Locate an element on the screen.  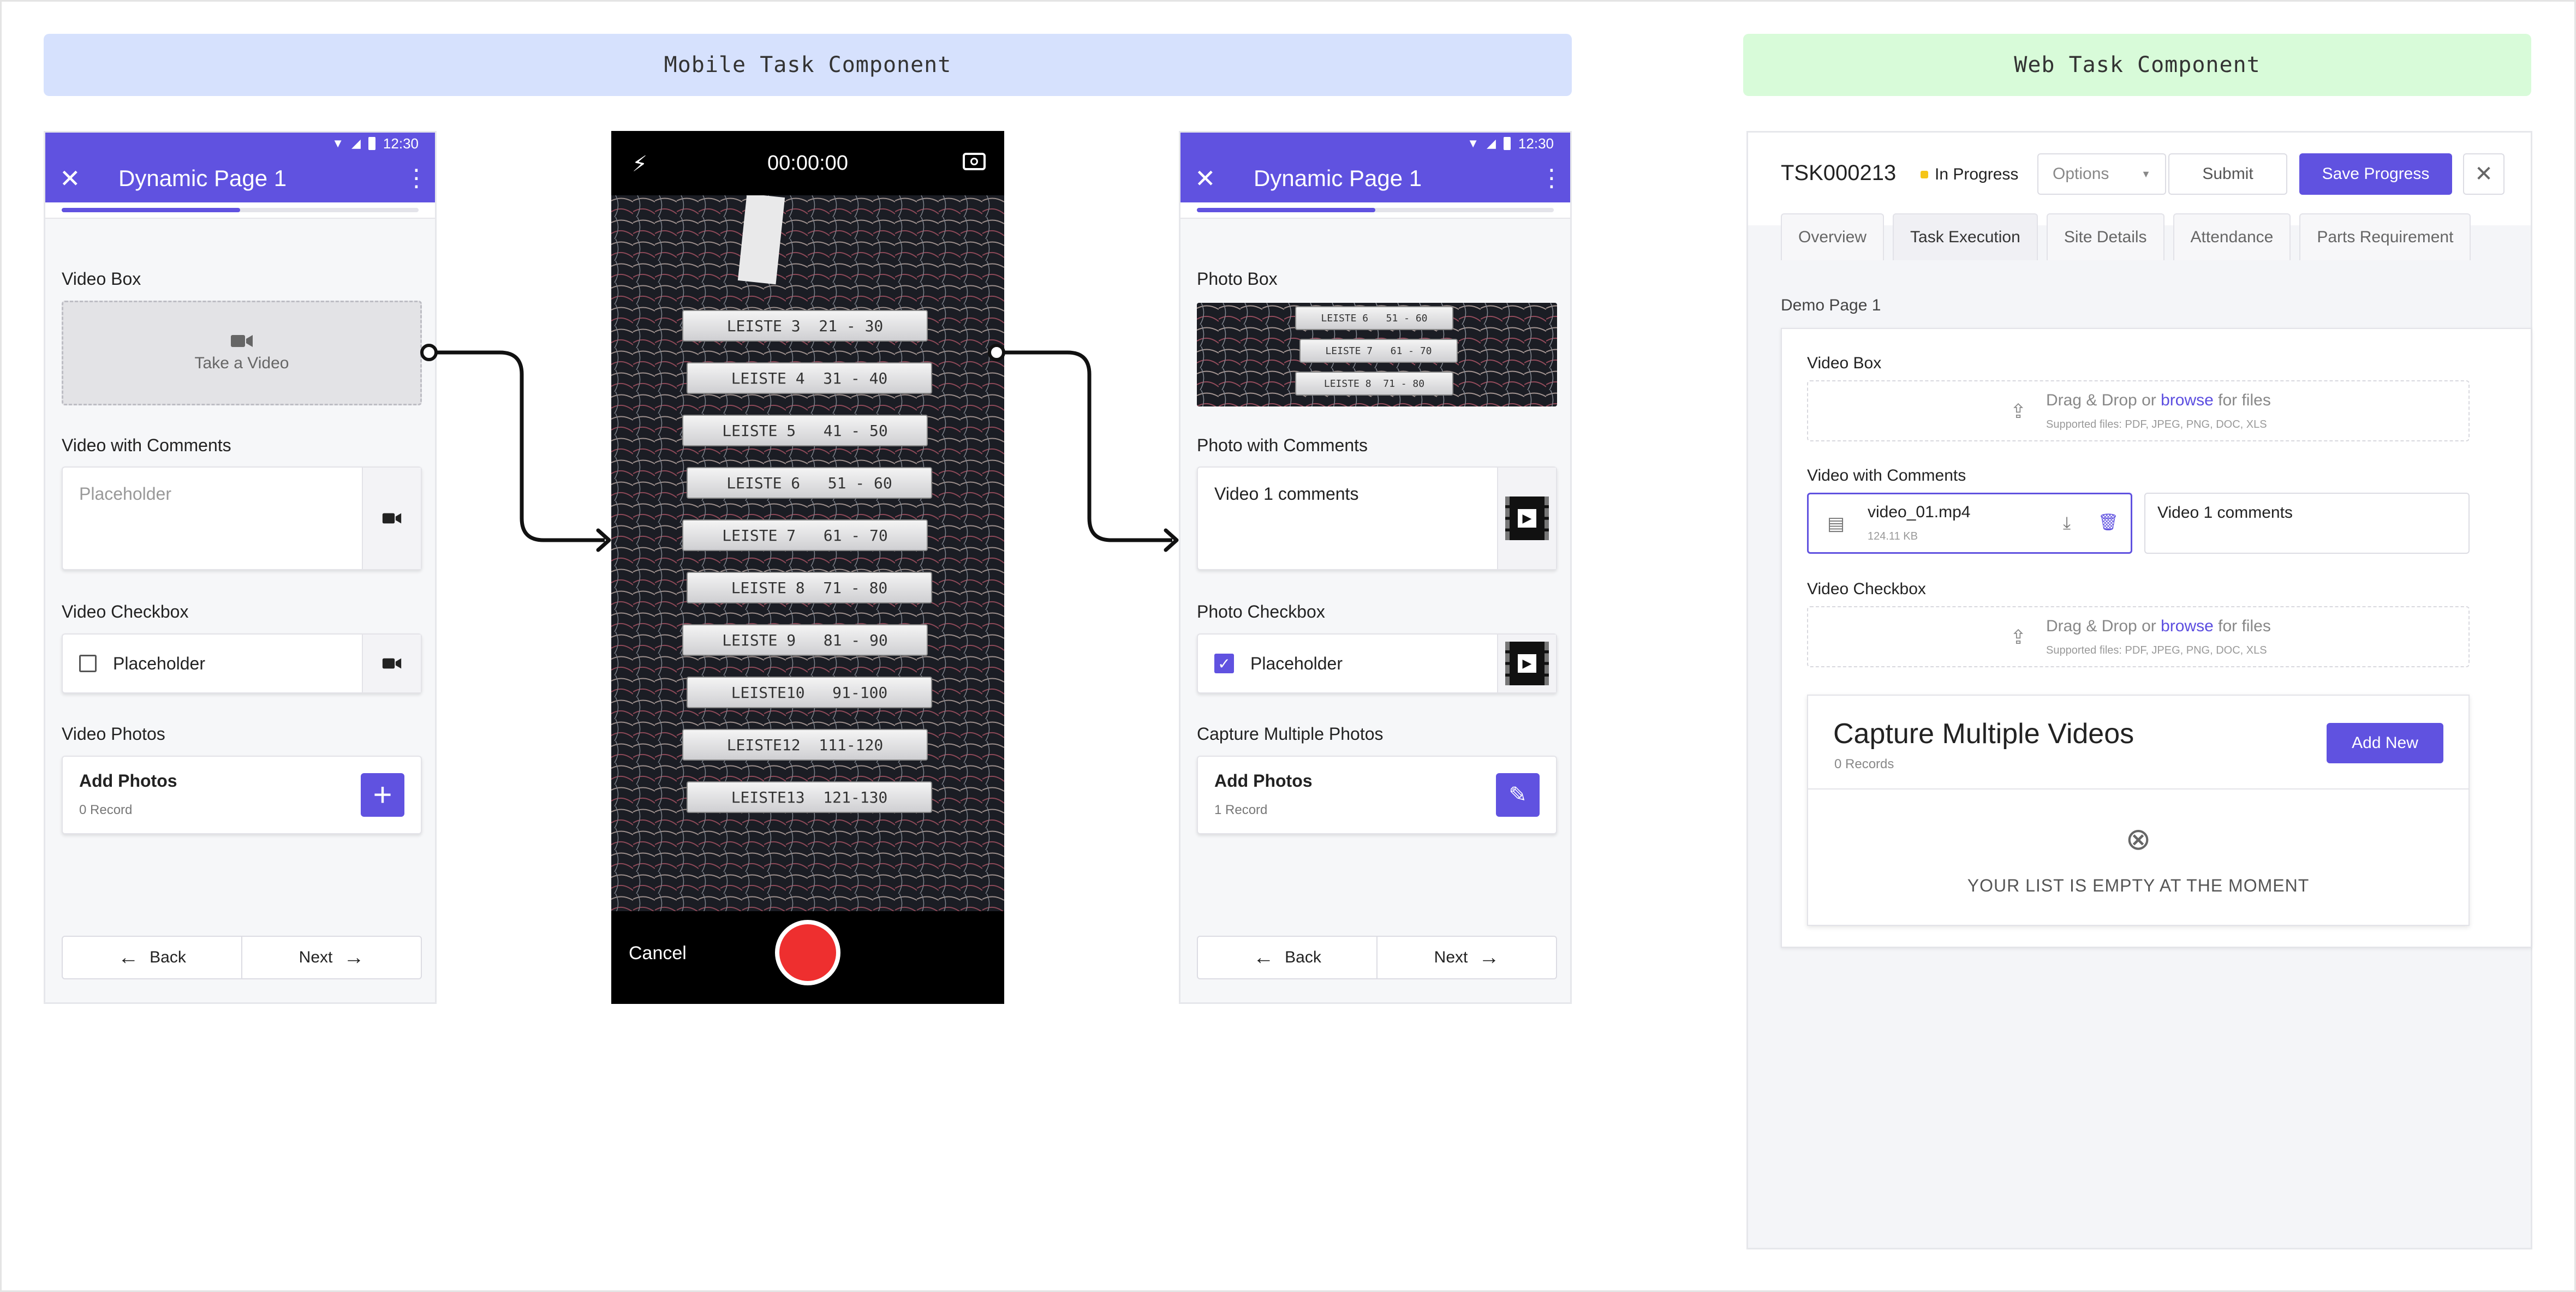
comment-field: Video 1 comments is located at coordinates (2307, 523).